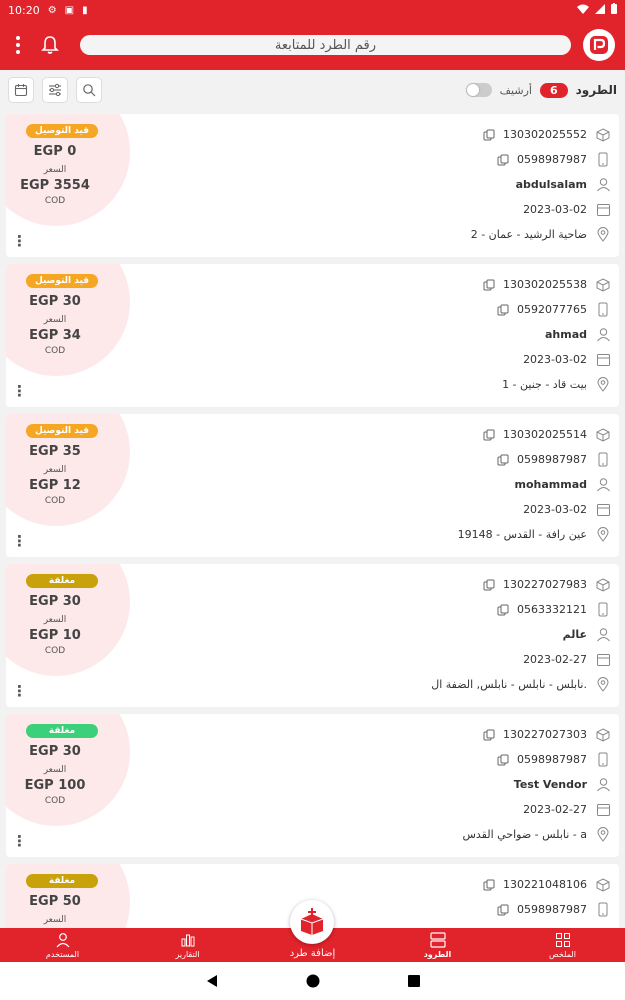  Describe the element at coordinates (212, 981) in the screenshot. I see `back-icon` at that location.